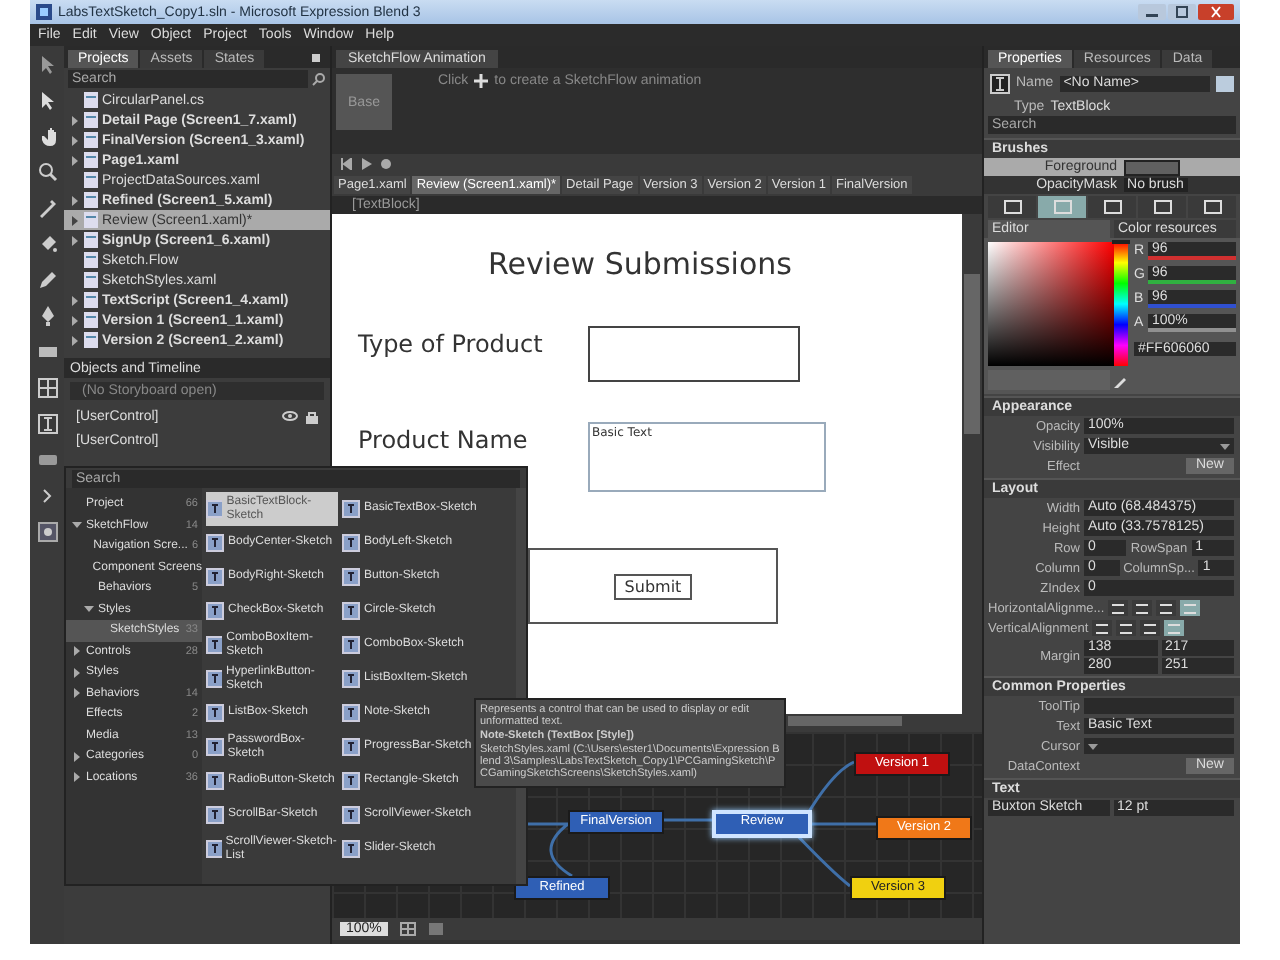 Image resolution: width=1280 pixels, height=960 pixels. What do you see at coordinates (44, 12) in the screenshot?
I see `app-icon` at bounding box center [44, 12].